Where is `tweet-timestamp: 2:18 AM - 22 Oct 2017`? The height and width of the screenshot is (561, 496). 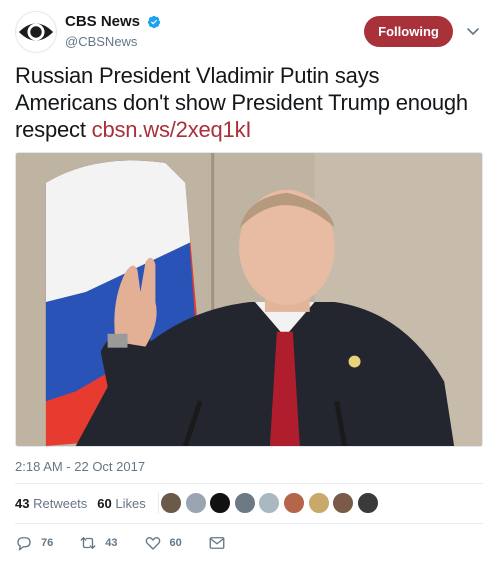
tweet-timestamp: 2:18 AM - 22 Oct 2017 is located at coordinates (80, 466).